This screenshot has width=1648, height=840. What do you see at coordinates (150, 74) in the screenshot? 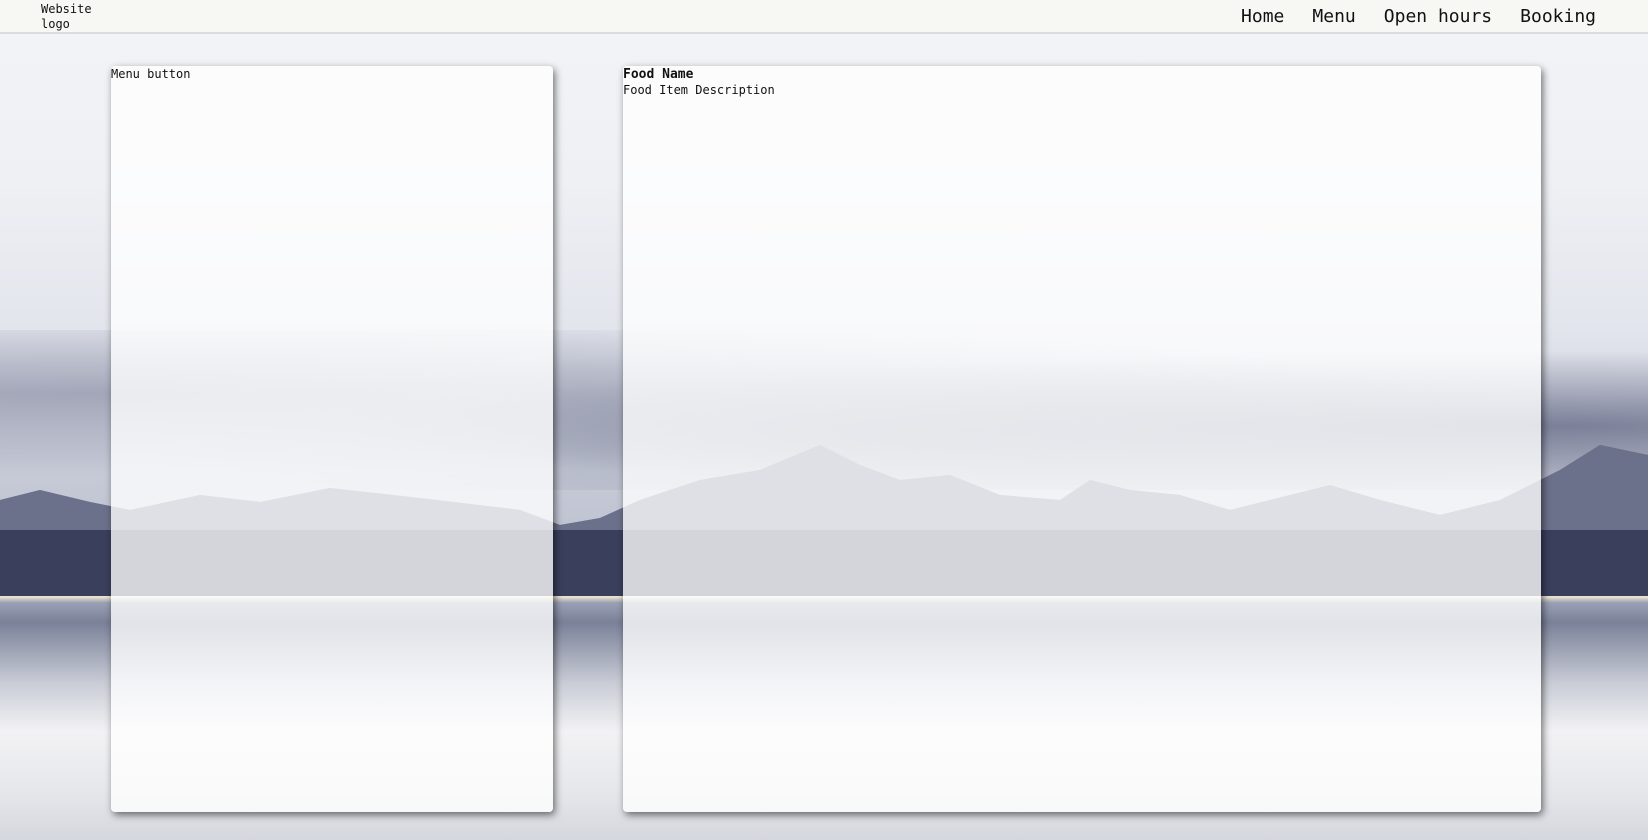
I see `menu-button: Menu button` at bounding box center [150, 74].